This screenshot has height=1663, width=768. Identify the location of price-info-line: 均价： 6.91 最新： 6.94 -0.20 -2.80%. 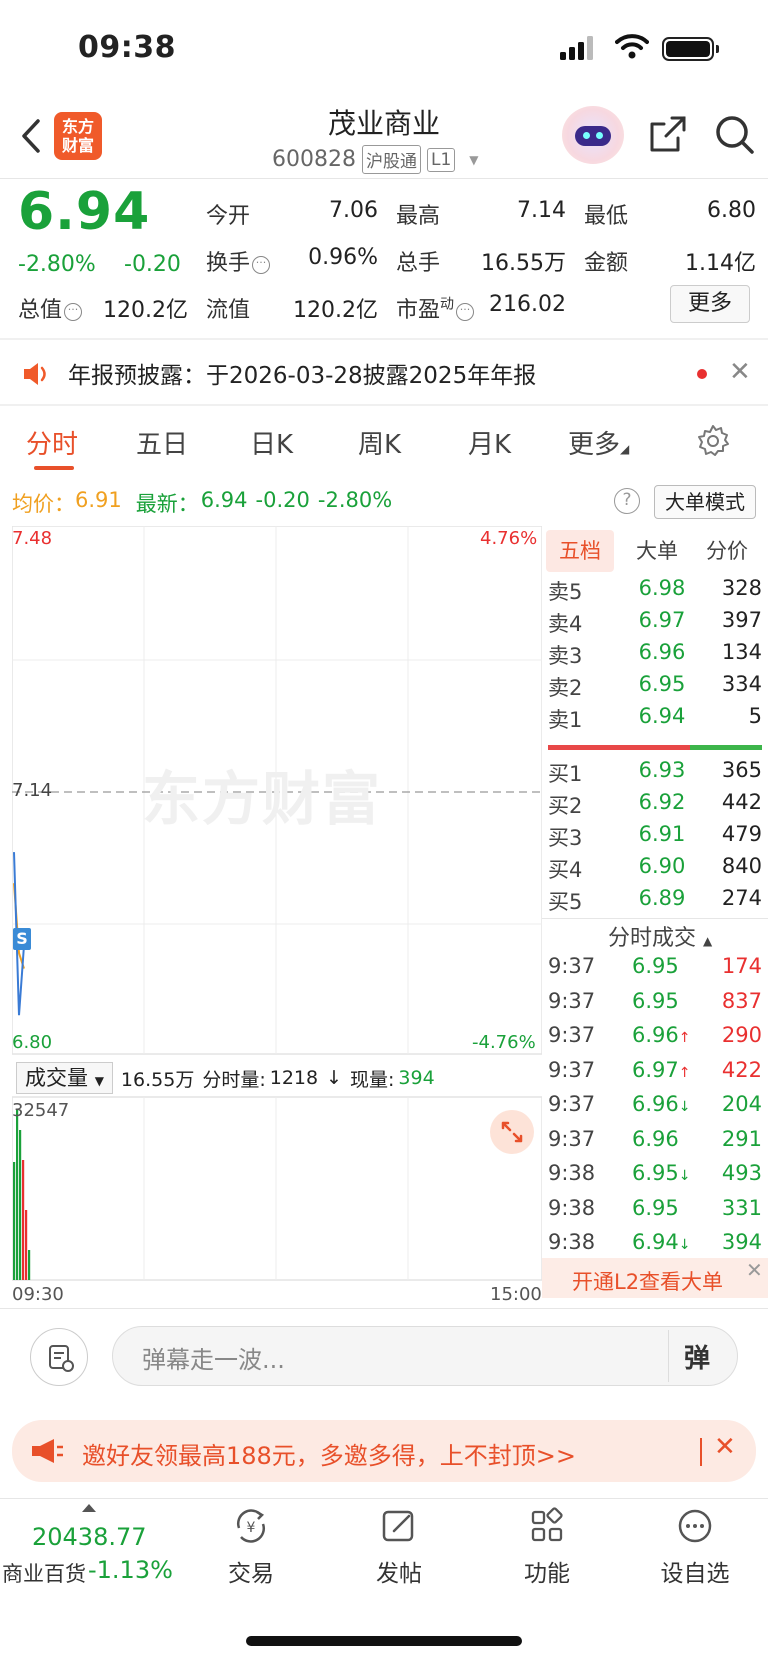
(202, 503).